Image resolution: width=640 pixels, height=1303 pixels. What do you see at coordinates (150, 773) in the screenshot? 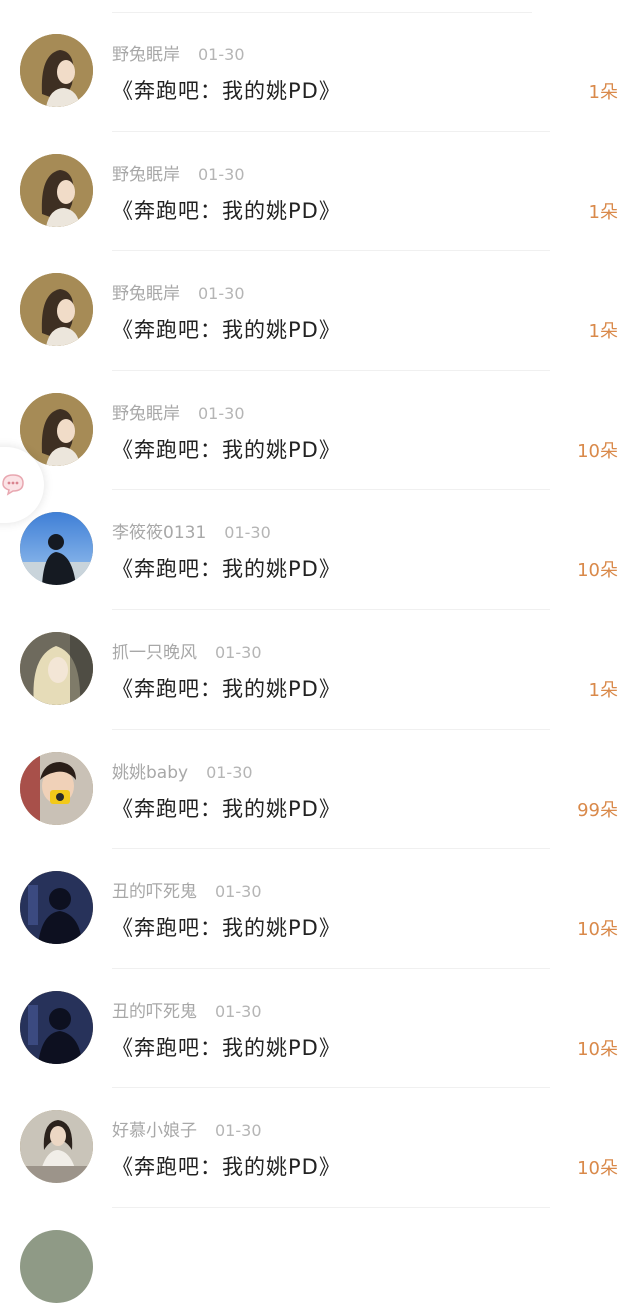
I see `username: 姚姚baby` at bounding box center [150, 773].